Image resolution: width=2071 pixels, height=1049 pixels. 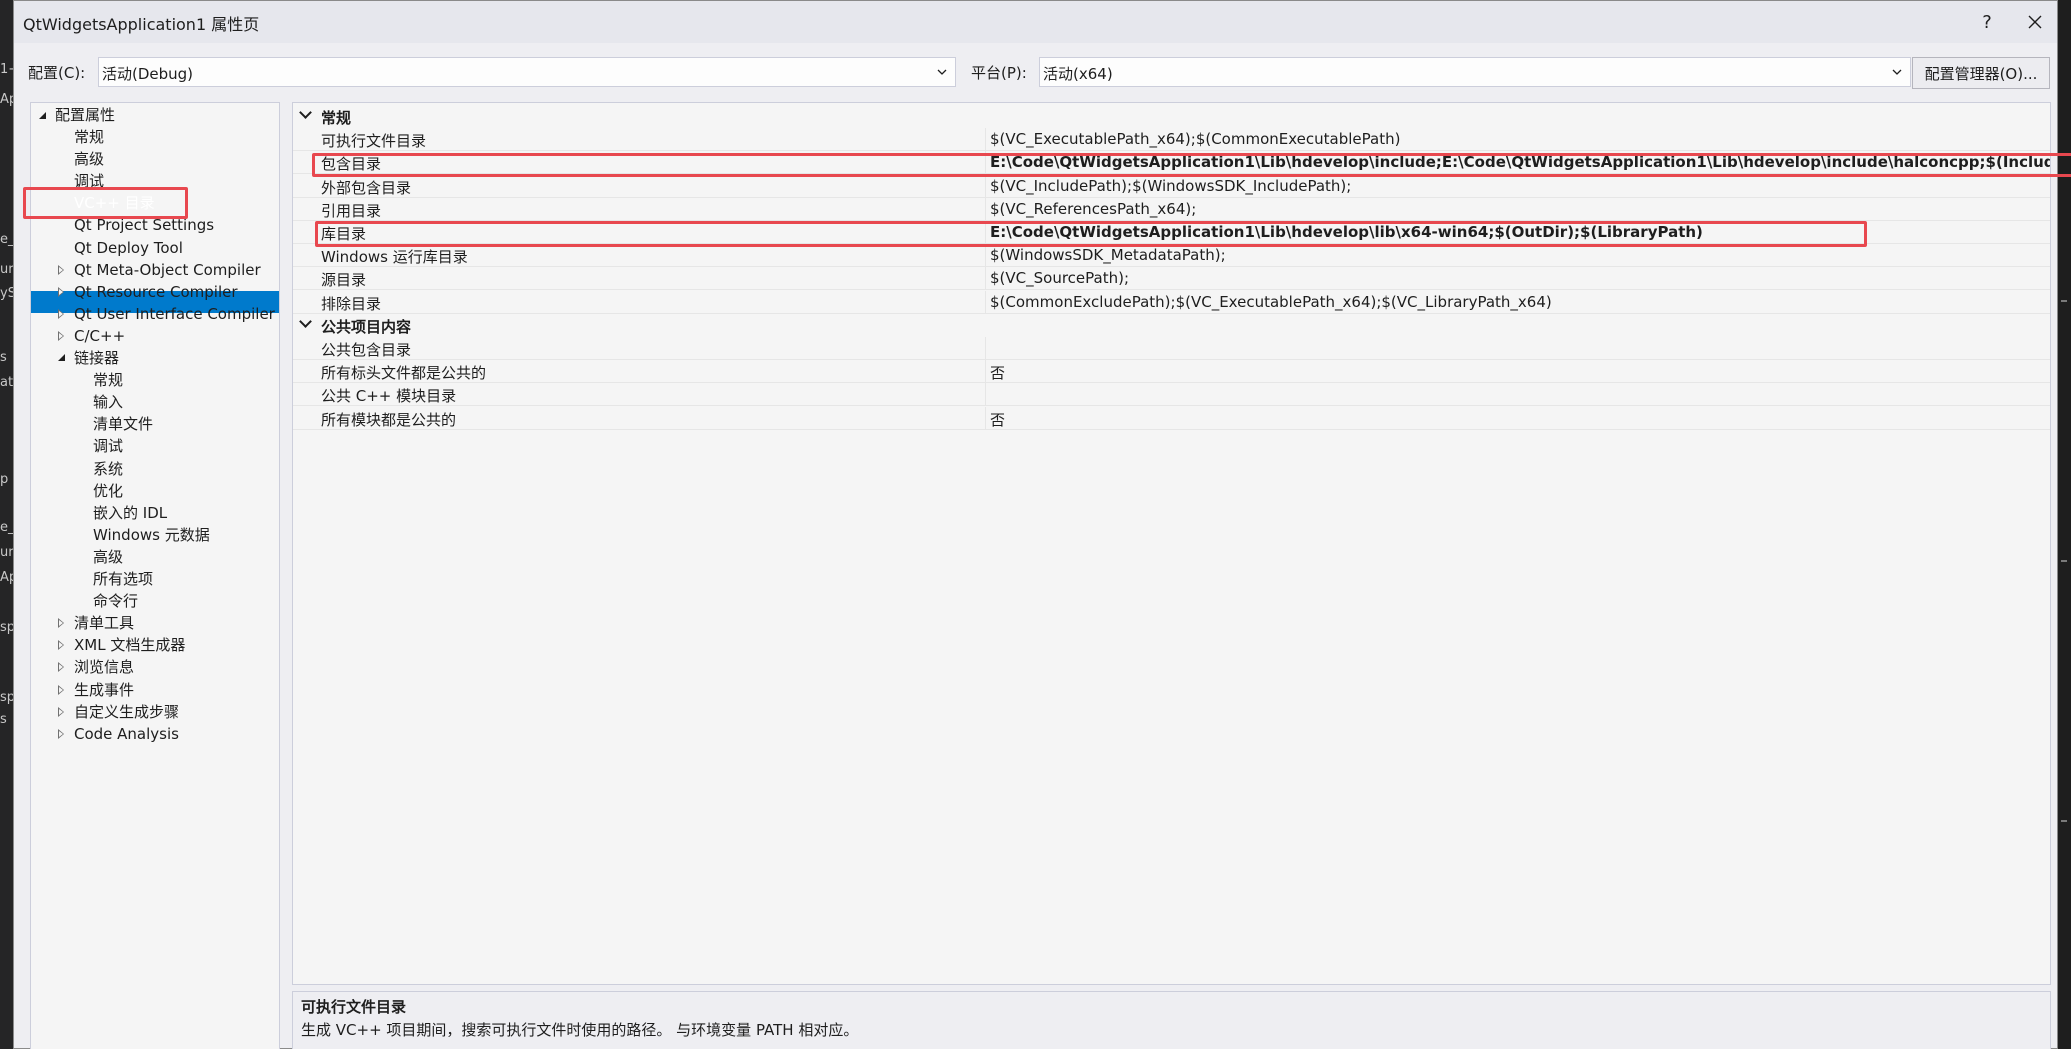 What do you see at coordinates (114, 203) in the screenshot?
I see `tree-item: VC++ 目录` at bounding box center [114, 203].